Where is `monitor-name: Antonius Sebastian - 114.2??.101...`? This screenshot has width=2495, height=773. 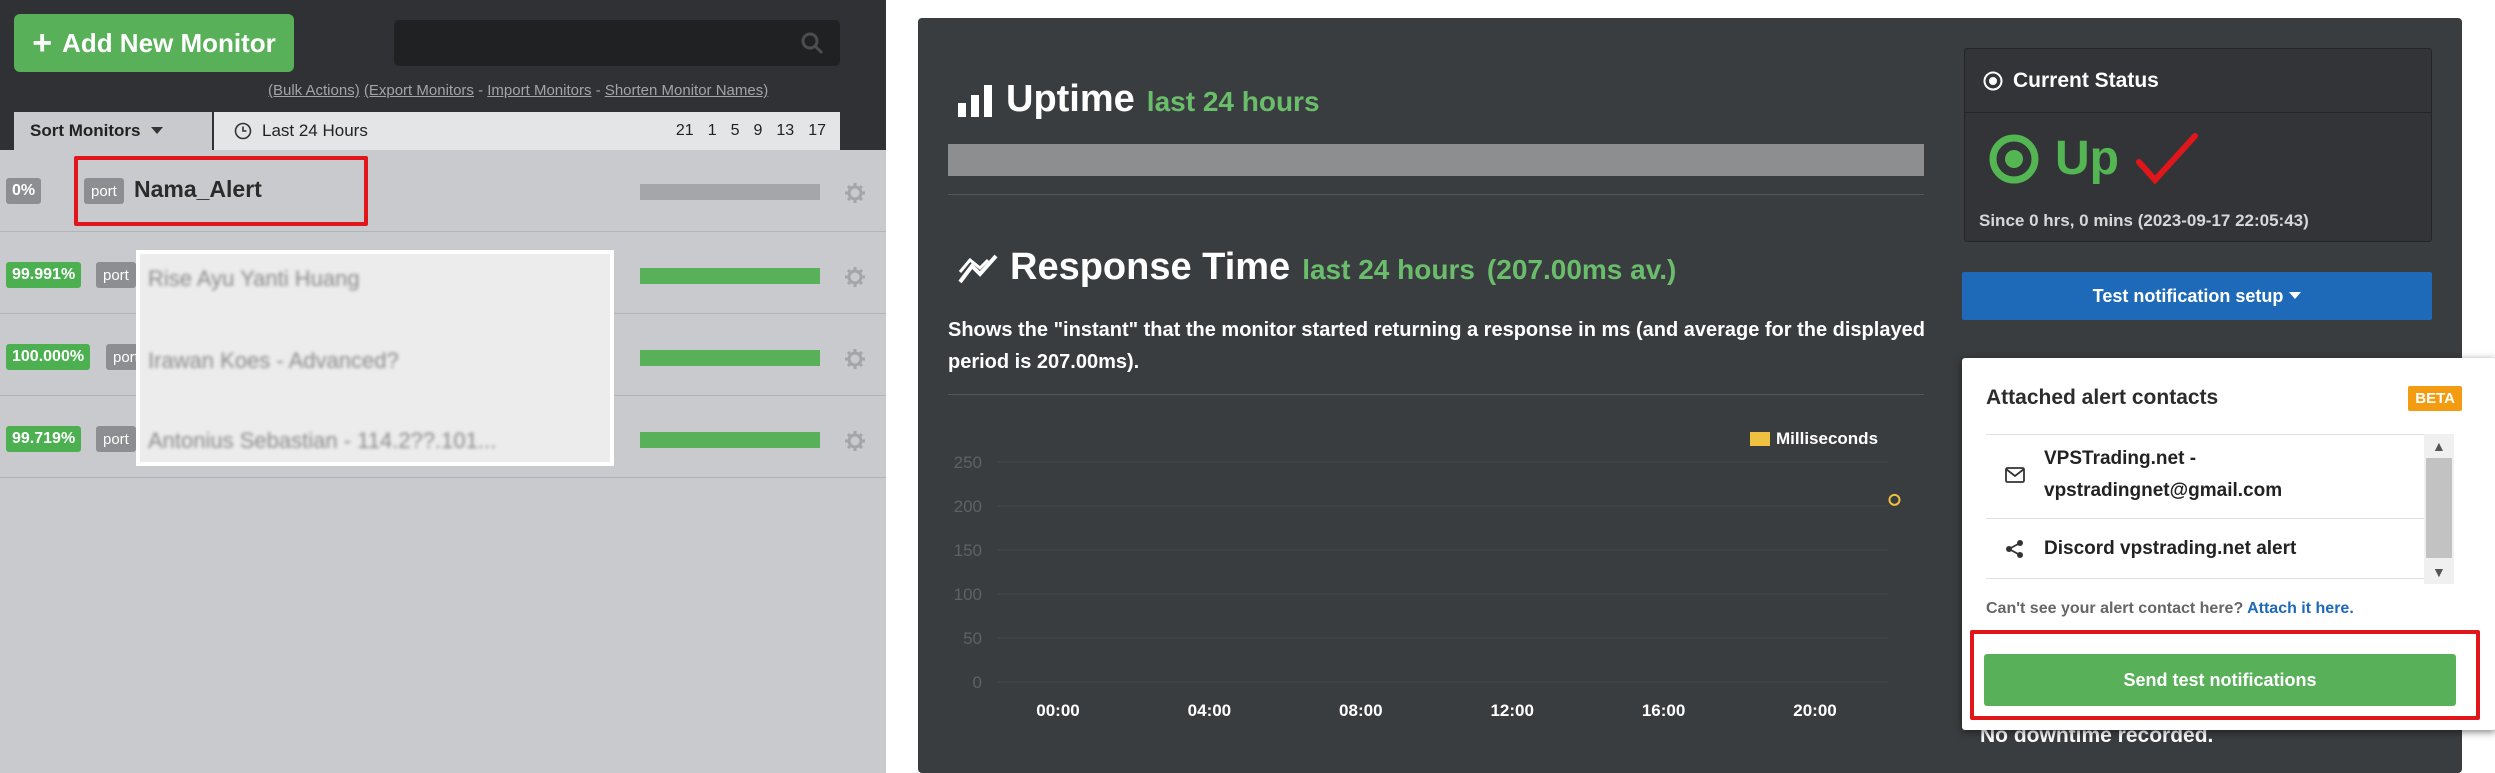 monitor-name: Antonius Sebastian - 114.2??.101... is located at coordinates (322, 440).